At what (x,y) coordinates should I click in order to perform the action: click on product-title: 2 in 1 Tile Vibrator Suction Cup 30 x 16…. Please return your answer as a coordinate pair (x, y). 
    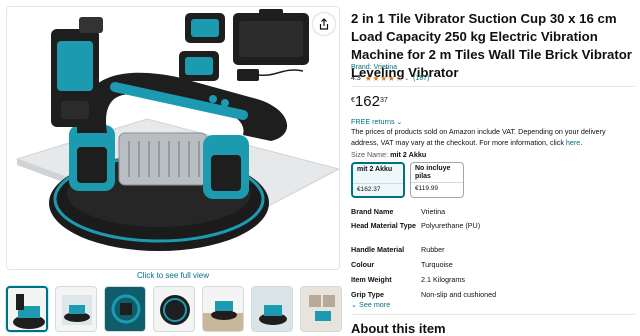
    Looking at the image, I should click on (491, 45).